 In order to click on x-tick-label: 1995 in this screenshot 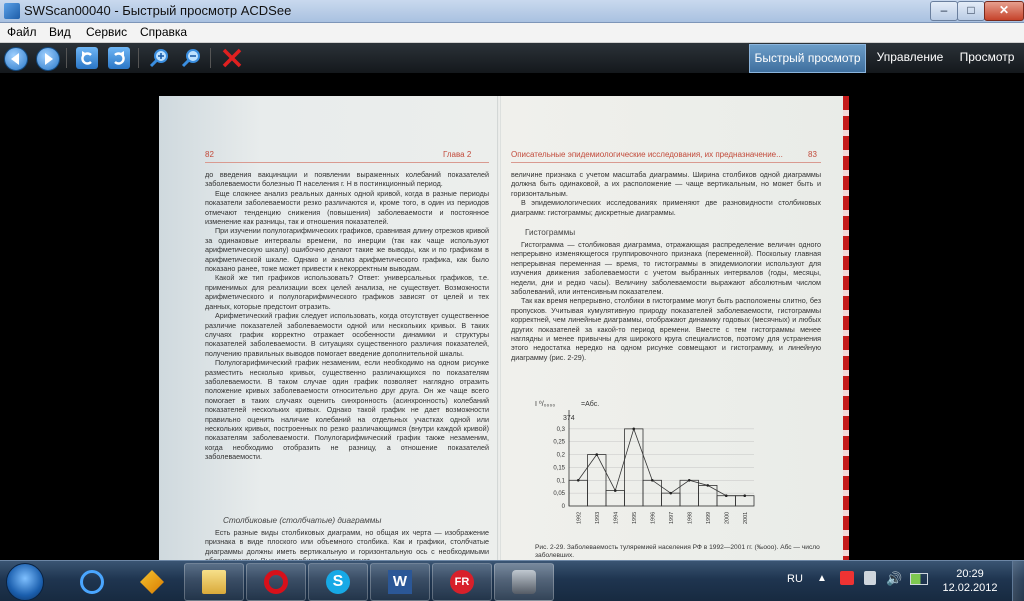, I will do `click(635, 518)`.